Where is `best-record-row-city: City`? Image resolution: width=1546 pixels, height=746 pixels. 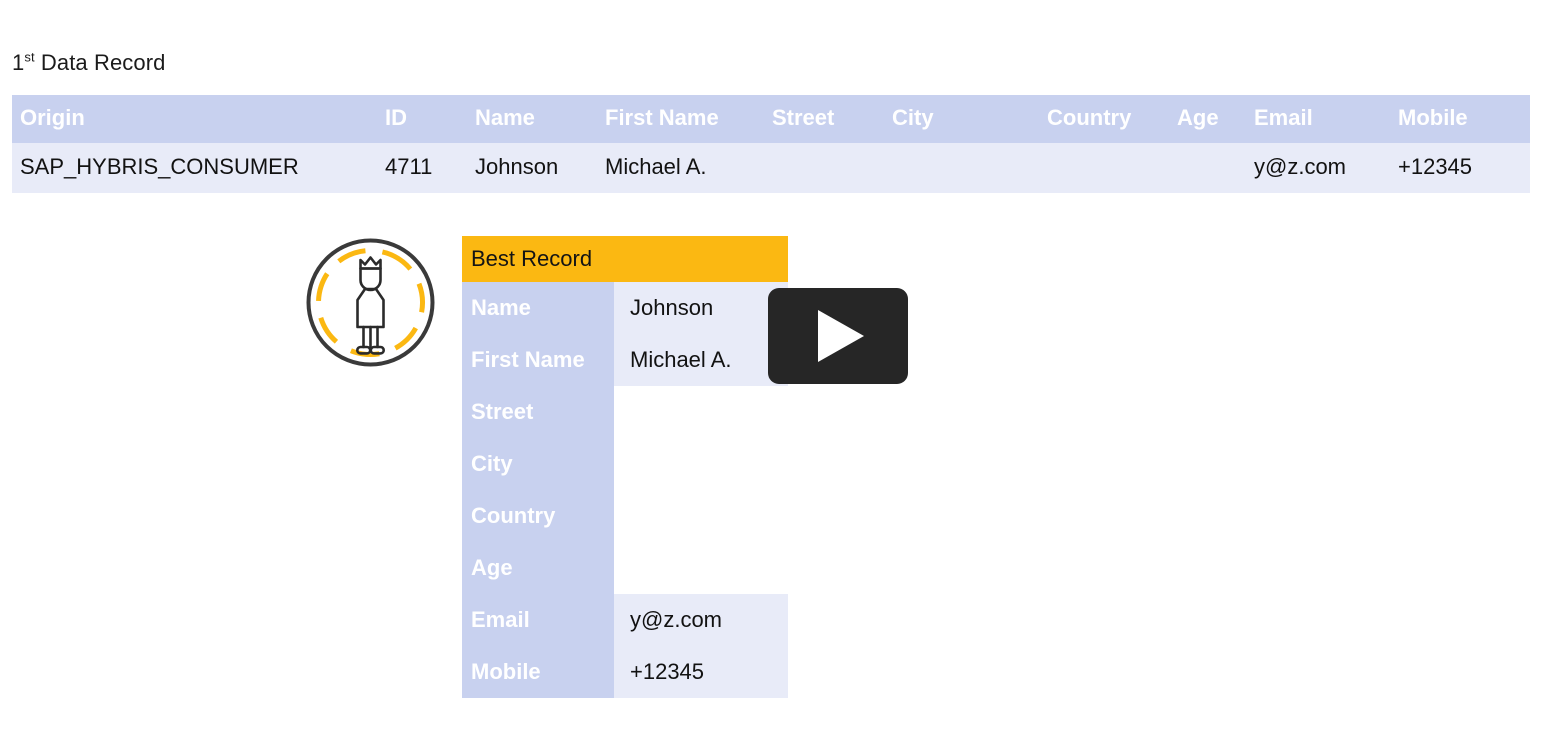
best-record-row-city: City is located at coordinates (625, 464).